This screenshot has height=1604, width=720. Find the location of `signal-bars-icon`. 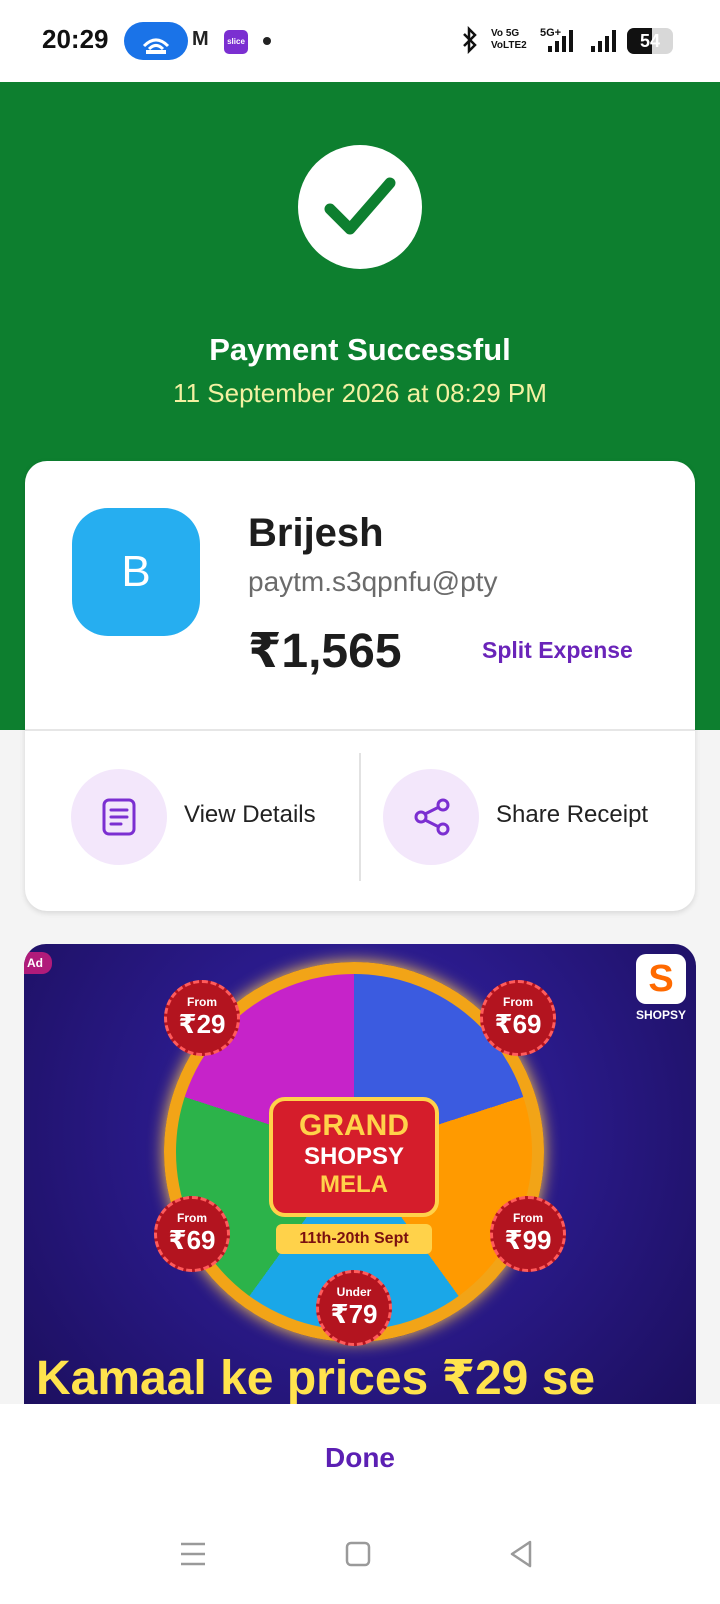

signal-bars-icon is located at coordinates (604, 42).